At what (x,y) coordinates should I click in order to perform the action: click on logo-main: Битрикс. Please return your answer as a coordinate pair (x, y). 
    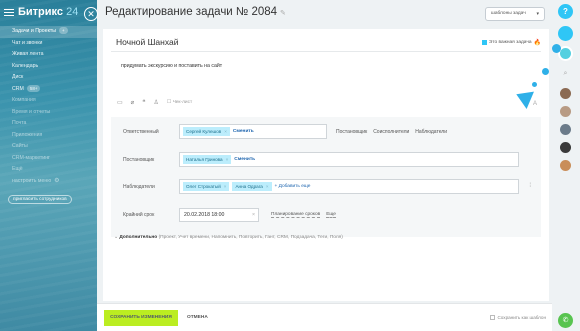
    Looking at the image, I should click on (41, 12).